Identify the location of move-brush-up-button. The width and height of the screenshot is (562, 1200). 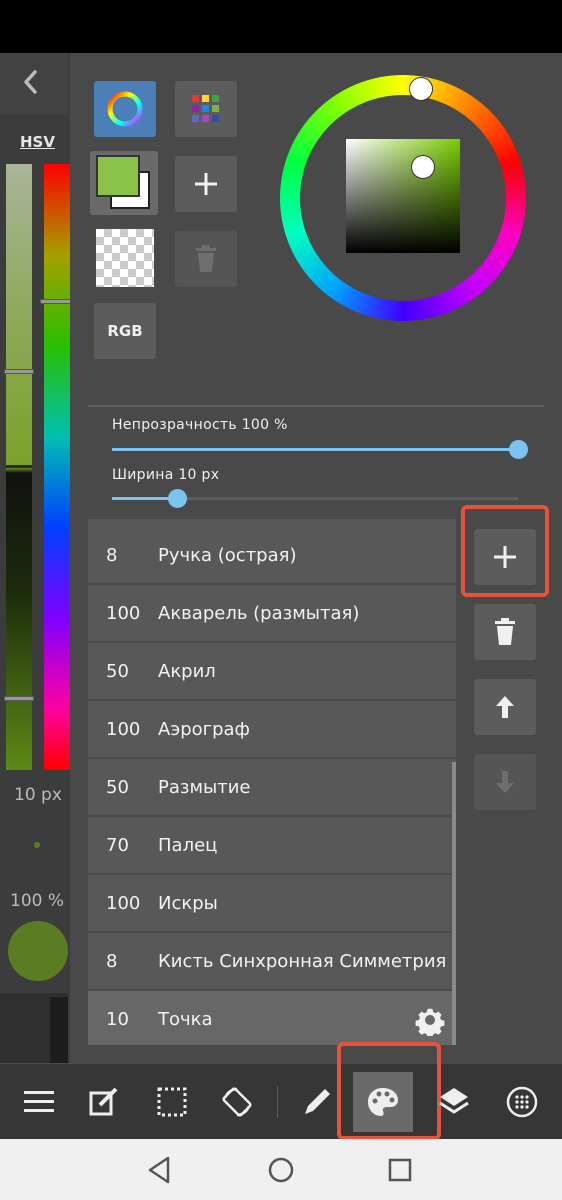
(505, 707).